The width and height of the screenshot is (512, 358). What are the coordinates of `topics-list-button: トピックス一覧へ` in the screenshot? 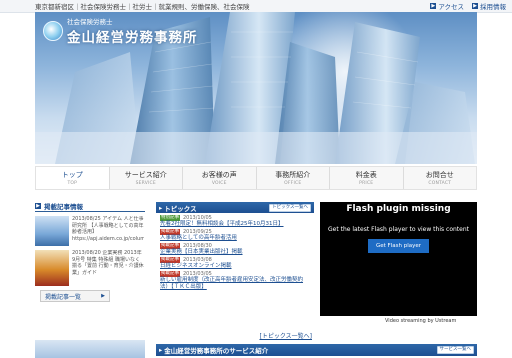 It's located at (290, 207).